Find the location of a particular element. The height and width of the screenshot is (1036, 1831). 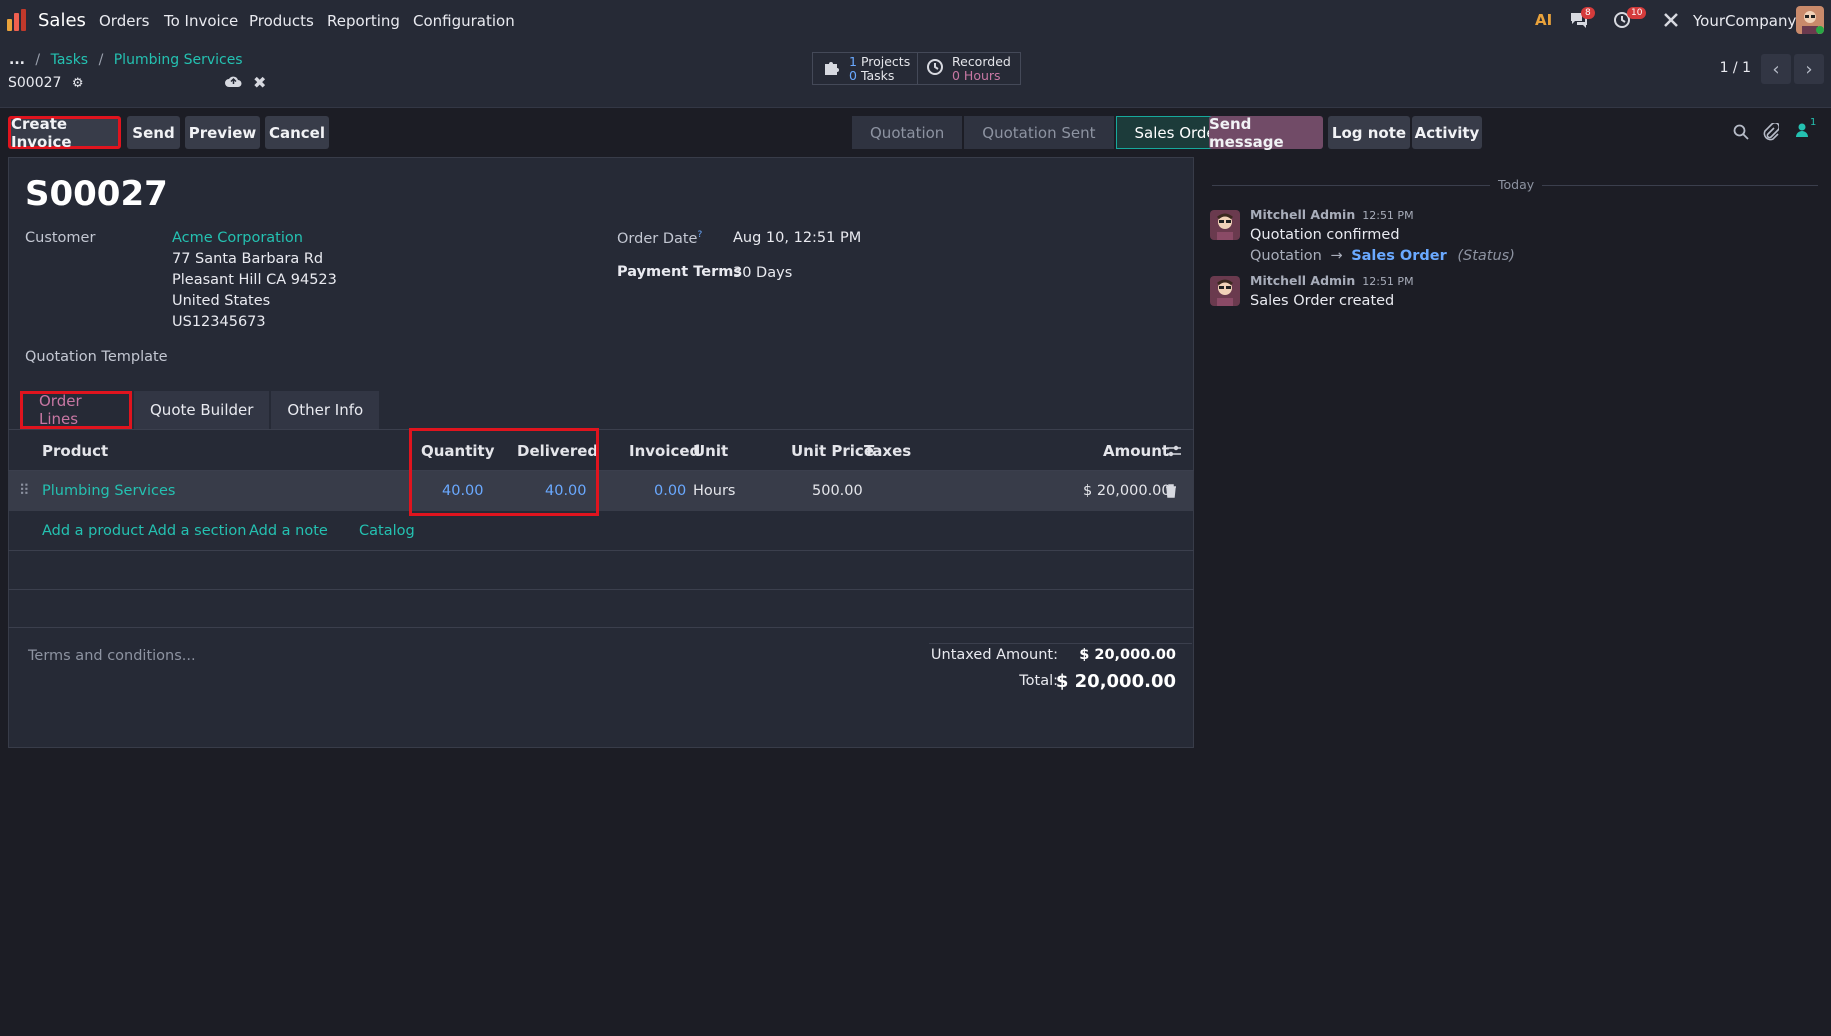

chevron-right-icon: › is located at coordinates (1809, 69).